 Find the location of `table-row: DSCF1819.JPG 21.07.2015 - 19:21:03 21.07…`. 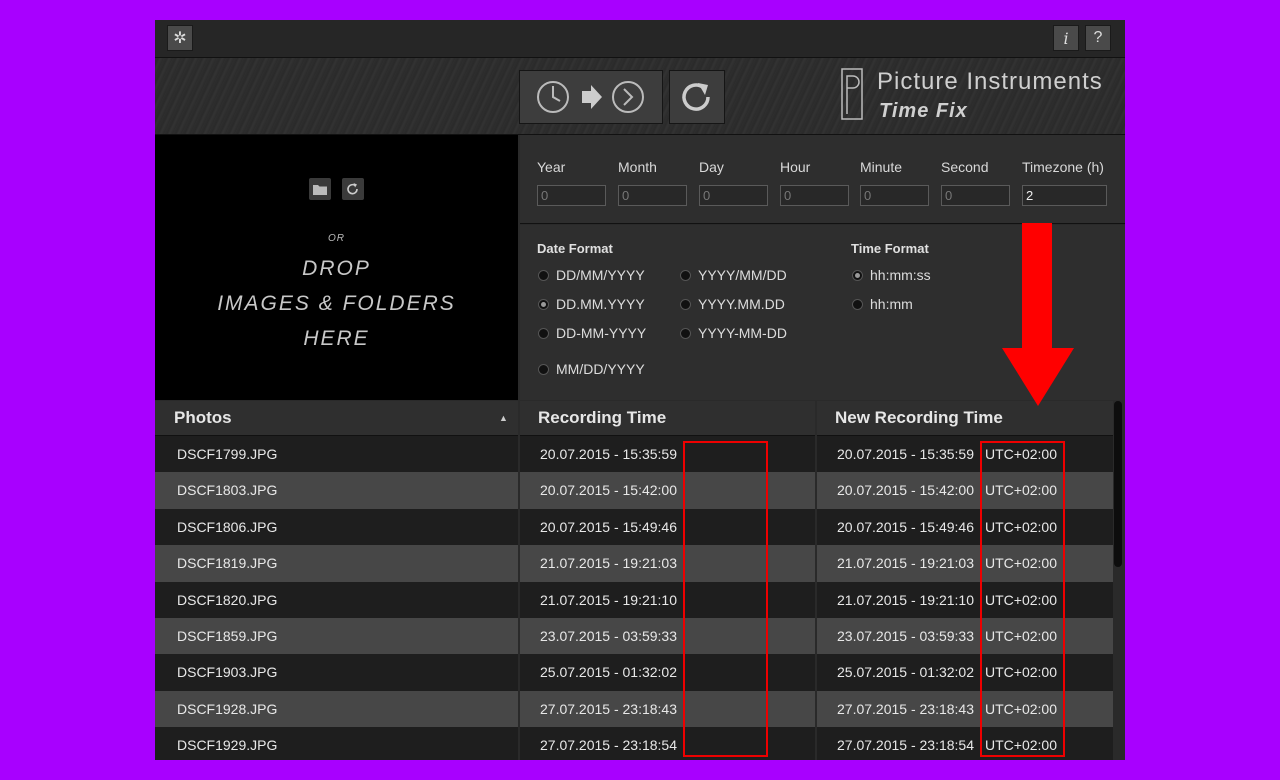

table-row: DSCF1819.JPG 21.07.2015 - 19:21:03 21.07… is located at coordinates (634, 563).